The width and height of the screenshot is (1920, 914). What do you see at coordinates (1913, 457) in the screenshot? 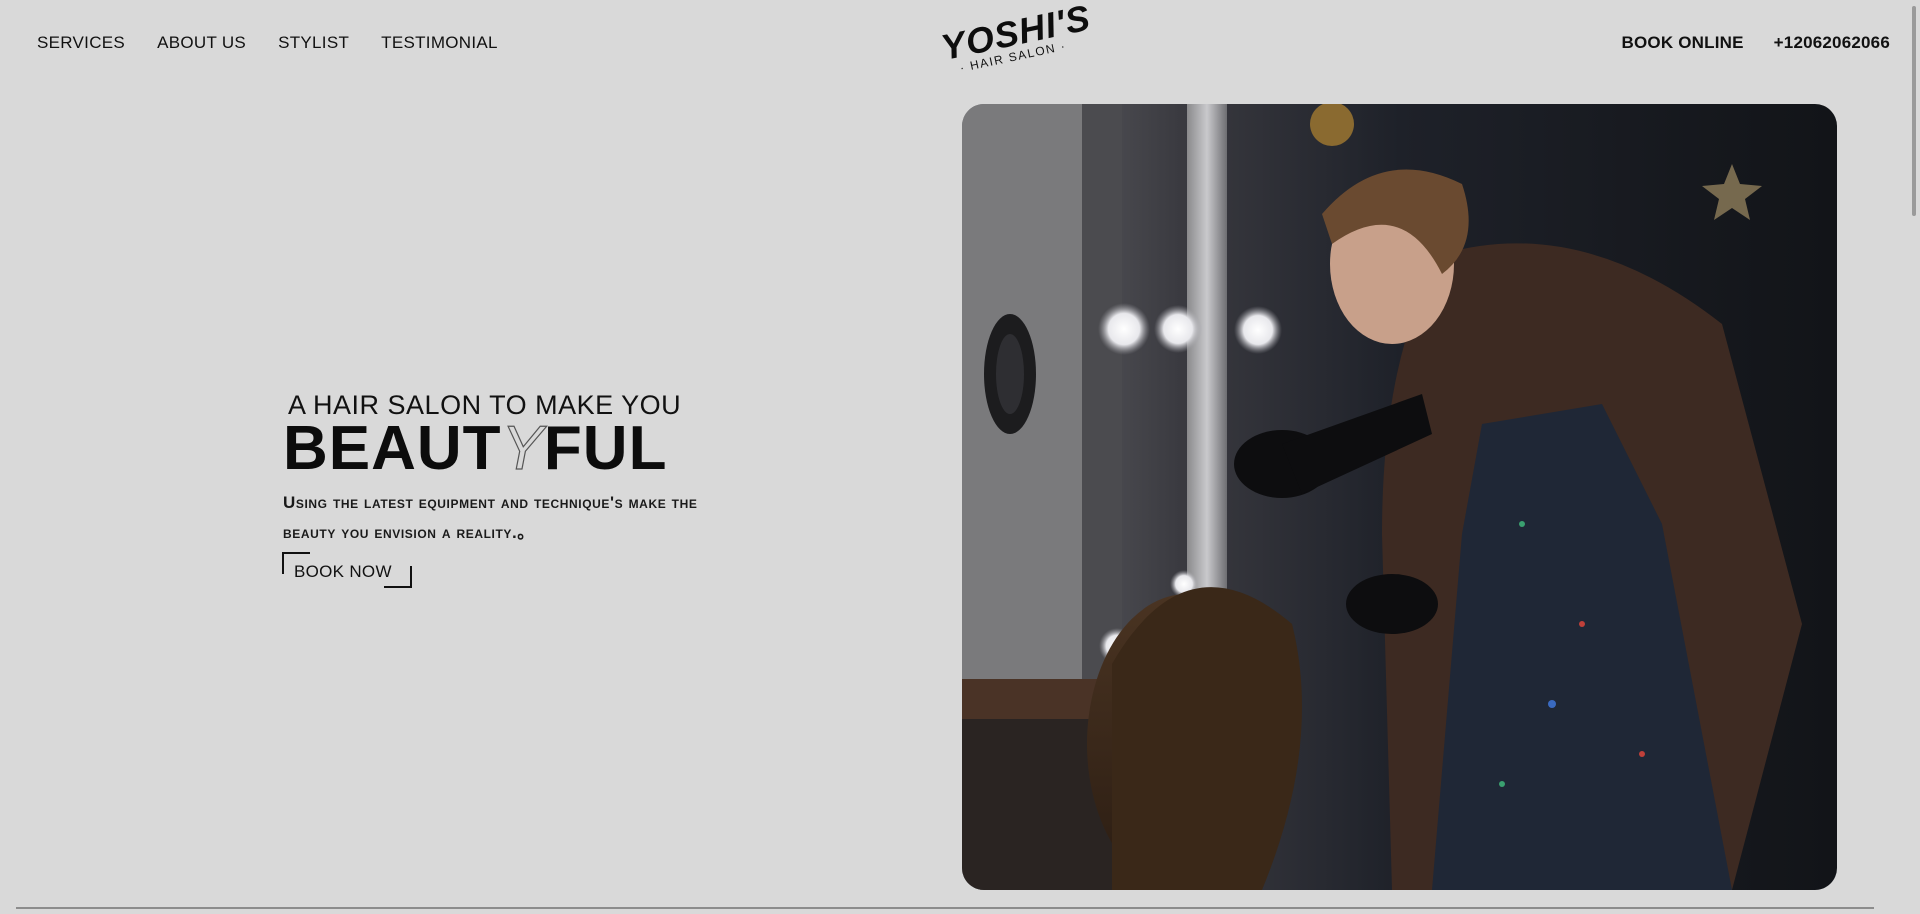
I see `vertical-scrollbar` at bounding box center [1913, 457].